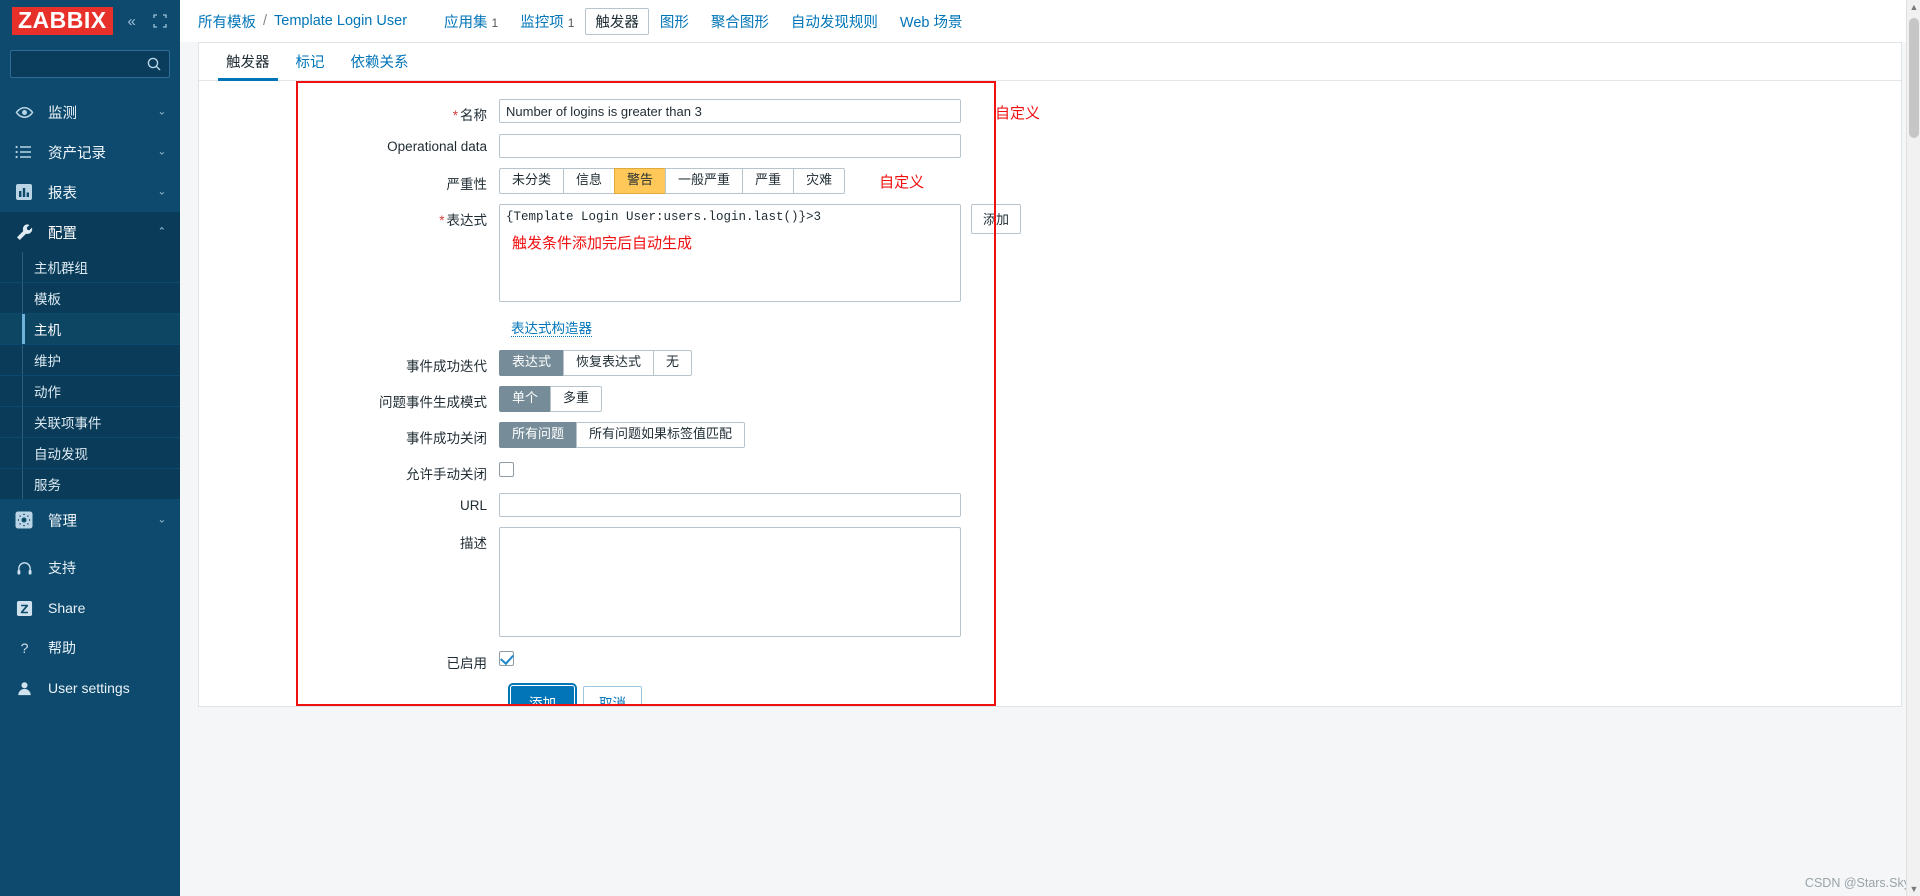  What do you see at coordinates (730, 111) in the screenshot?
I see `name-input` at bounding box center [730, 111].